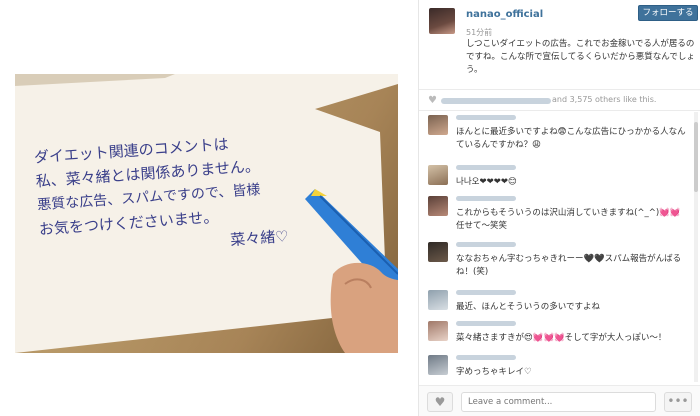 This screenshot has width=700, height=416. I want to click on comment-item: 나나오❤❤❤❤😊, so click(559, 177).